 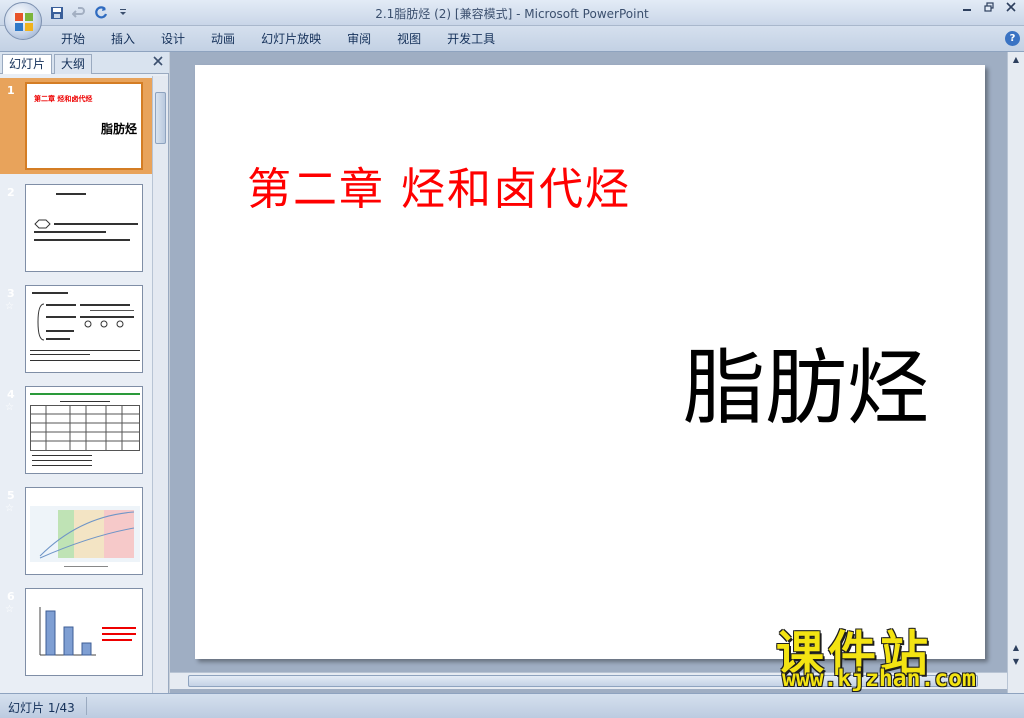 I want to click on thumbnails-scrollbar, so click(x=160, y=384).